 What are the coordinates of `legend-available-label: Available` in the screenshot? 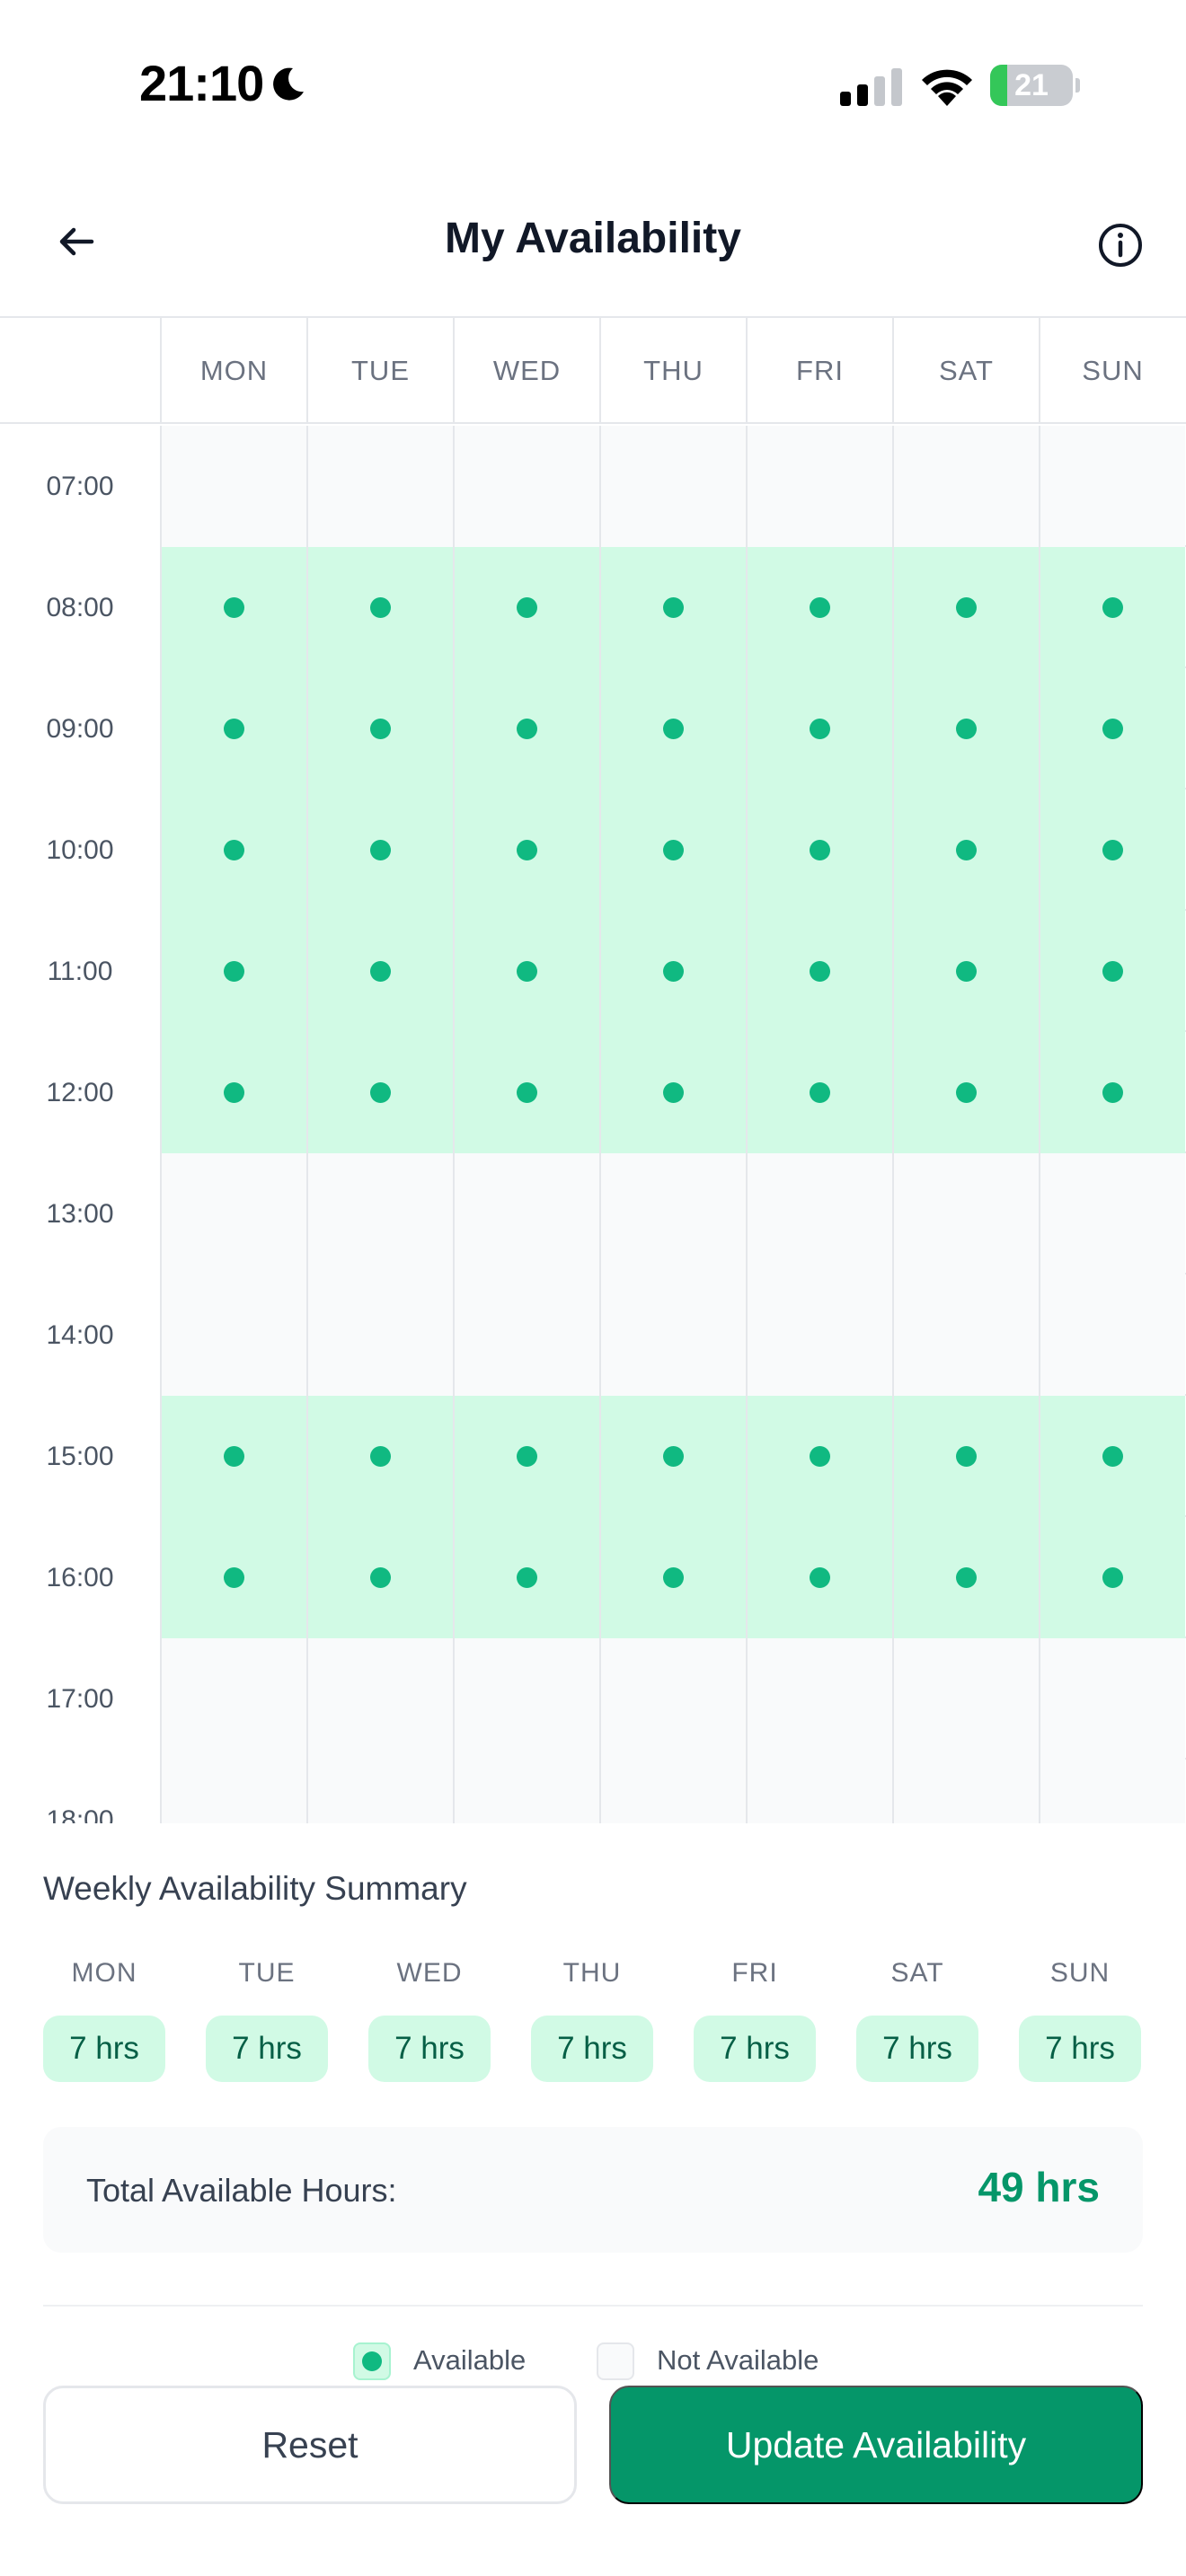 It's located at (470, 2360).